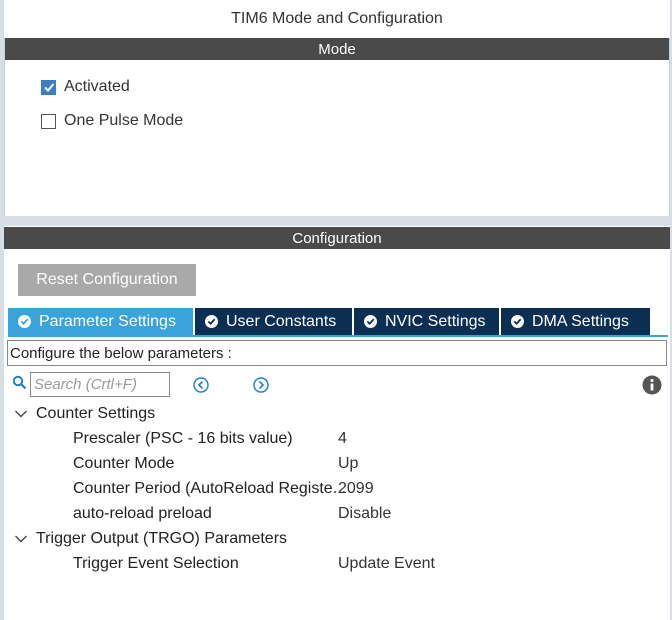 The width and height of the screenshot is (672, 620). I want to click on one-pulse-mode-option: One Pulse Mode, so click(112, 121).